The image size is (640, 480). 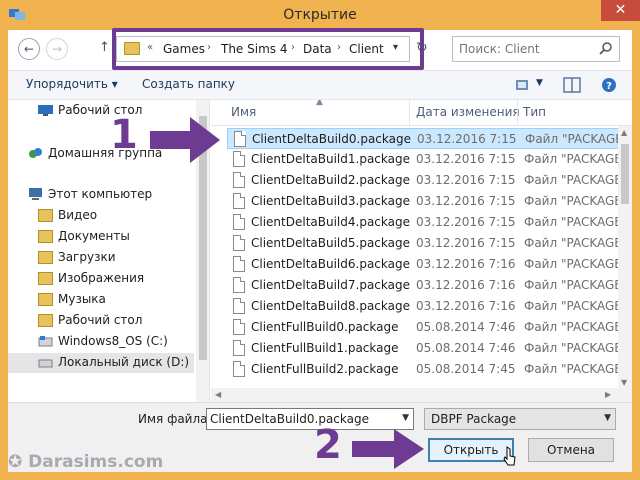 What do you see at coordinates (572, 85) in the screenshot?
I see `preview-pane-icon` at bounding box center [572, 85].